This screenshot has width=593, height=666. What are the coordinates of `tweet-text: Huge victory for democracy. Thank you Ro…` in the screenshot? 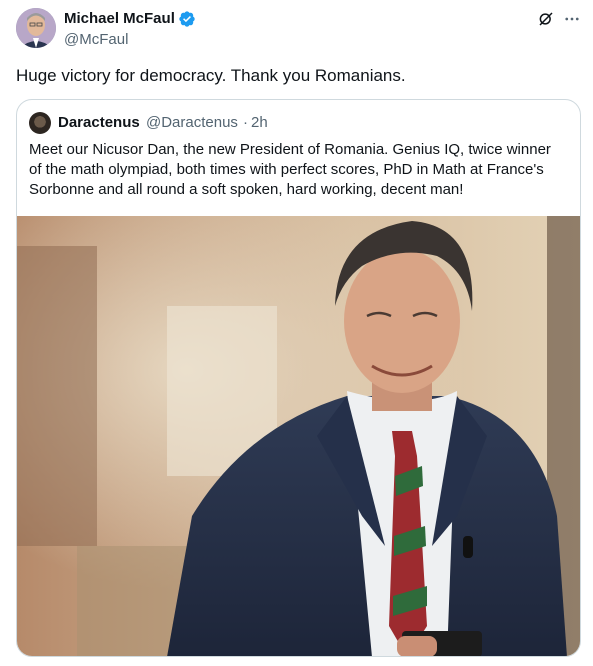 It's located at (211, 75).